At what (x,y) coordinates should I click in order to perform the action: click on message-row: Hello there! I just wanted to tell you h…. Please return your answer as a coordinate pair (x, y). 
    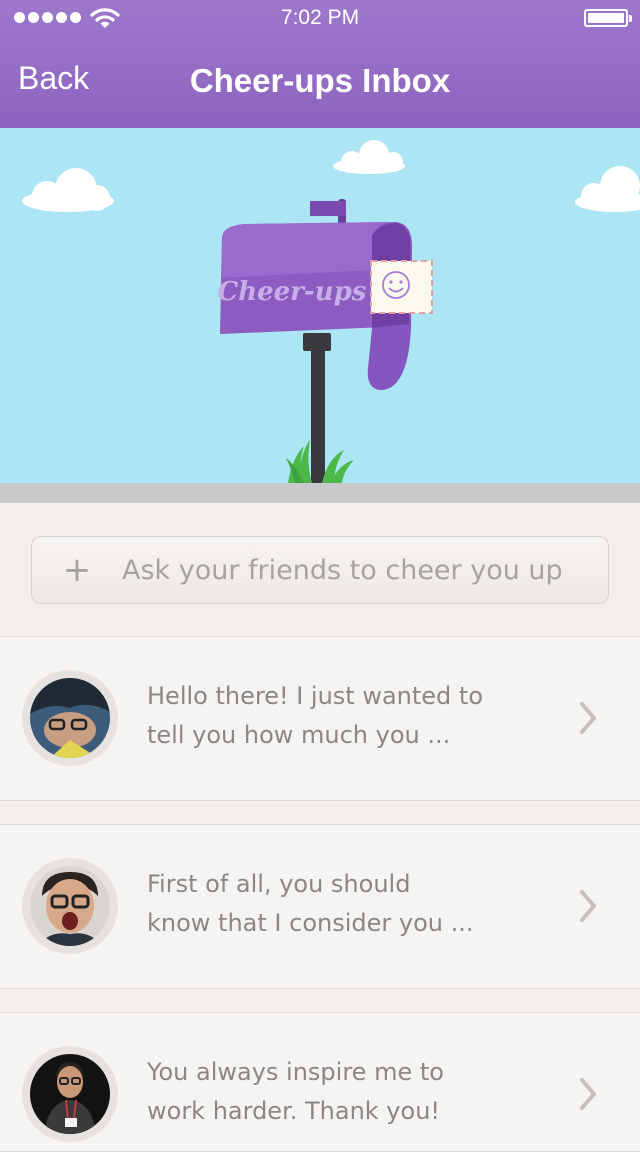
    Looking at the image, I should click on (320, 718).